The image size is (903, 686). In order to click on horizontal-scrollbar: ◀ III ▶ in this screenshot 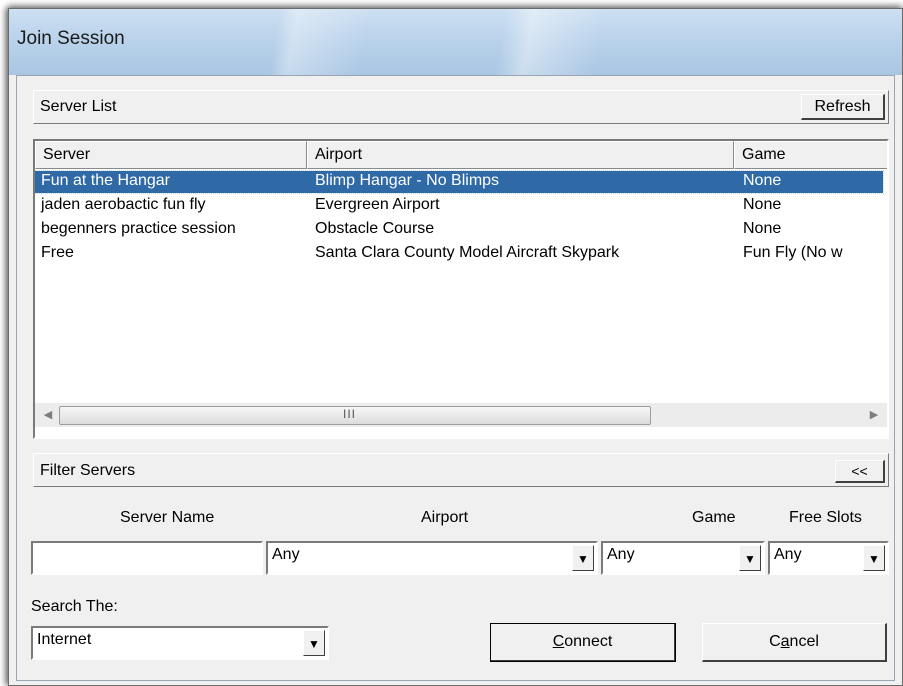, I will do `click(461, 415)`.